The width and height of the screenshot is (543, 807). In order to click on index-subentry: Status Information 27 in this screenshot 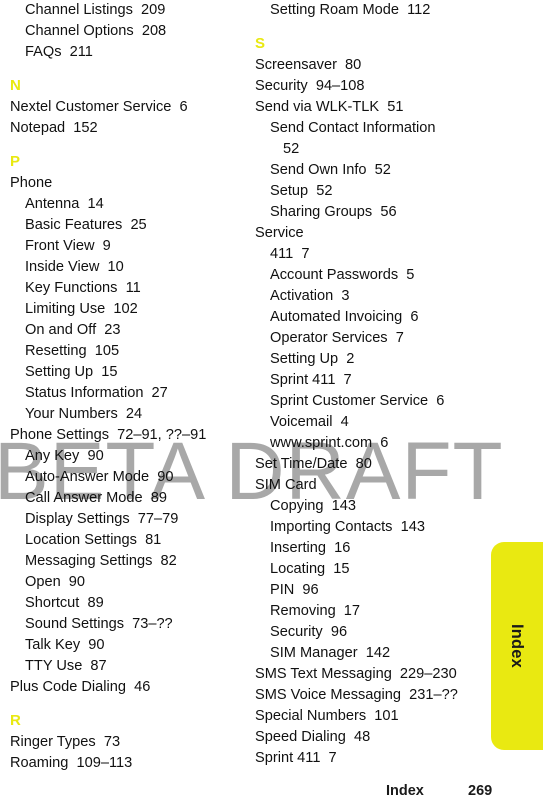, I will do `click(96, 393)`.